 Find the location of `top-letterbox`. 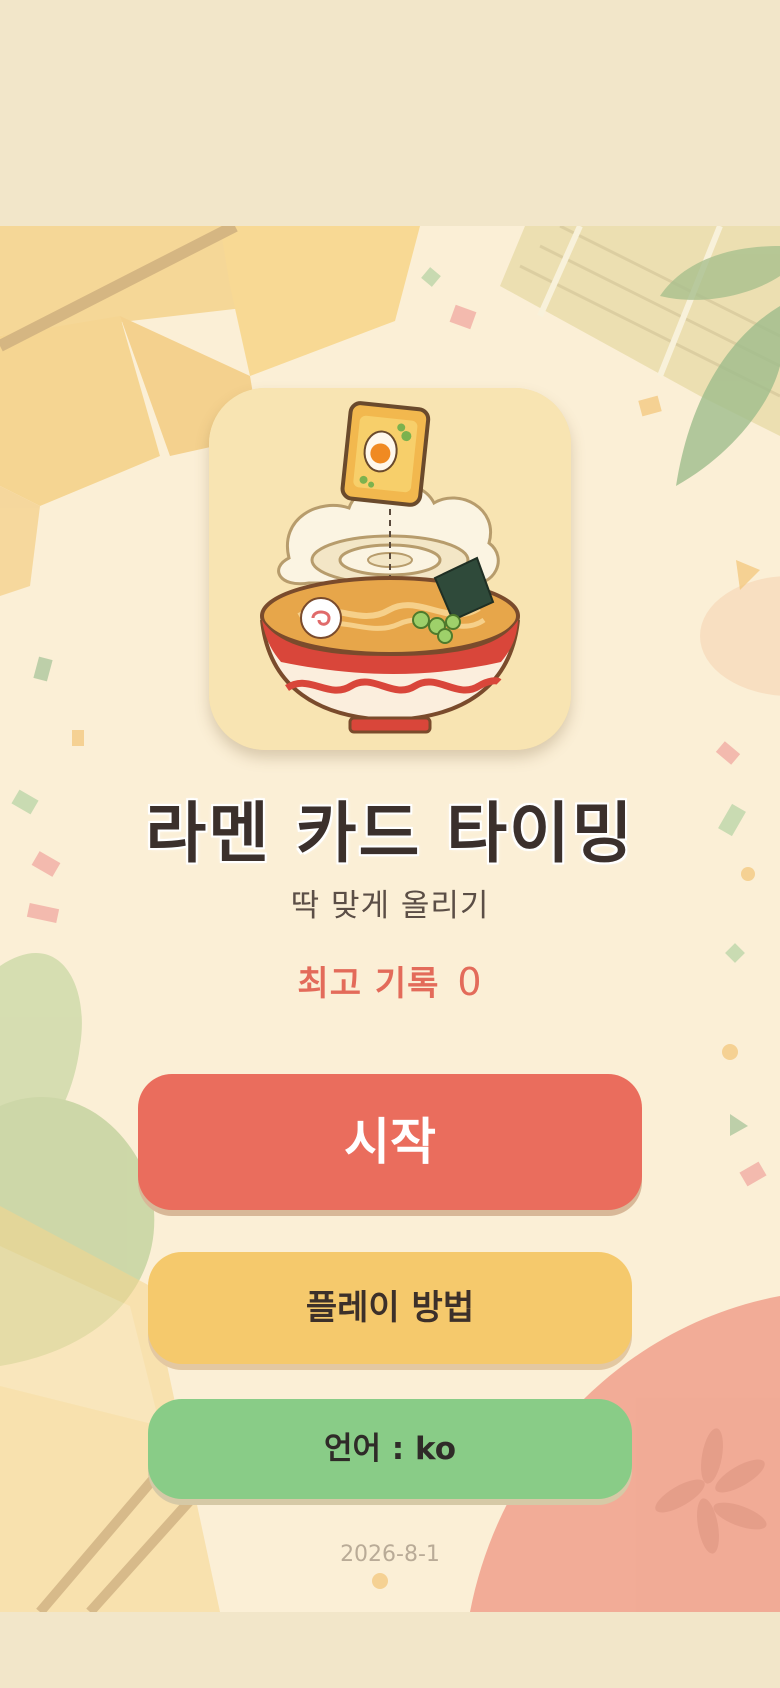

top-letterbox is located at coordinates (390, 113).